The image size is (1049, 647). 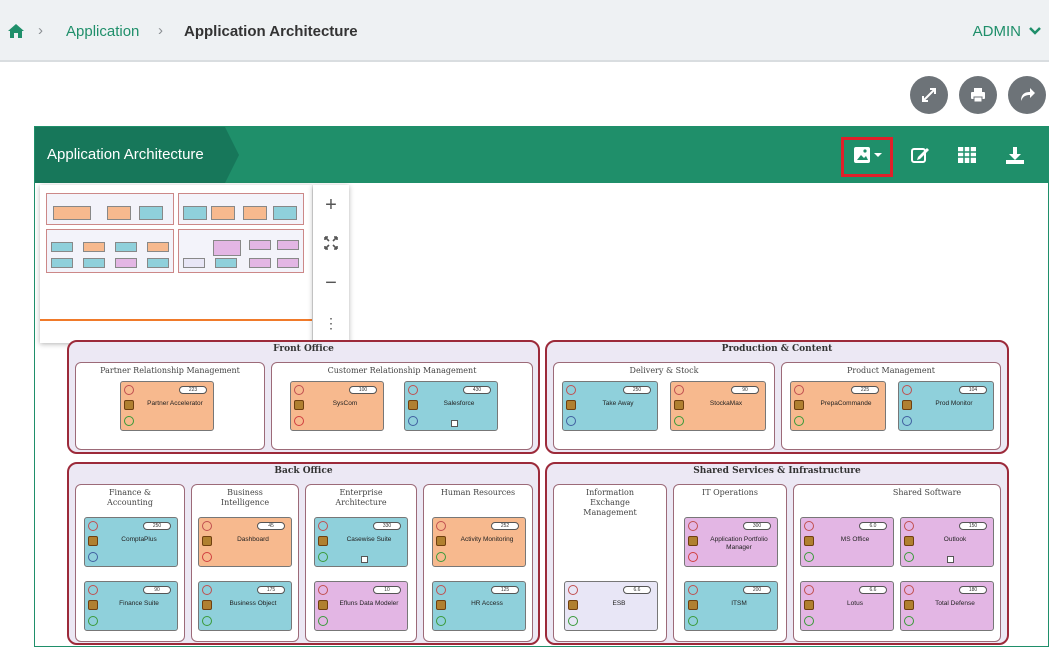 What do you see at coordinates (157, 526) in the screenshot?
I see `app-badge: 250` at bounding box center [157, 526].